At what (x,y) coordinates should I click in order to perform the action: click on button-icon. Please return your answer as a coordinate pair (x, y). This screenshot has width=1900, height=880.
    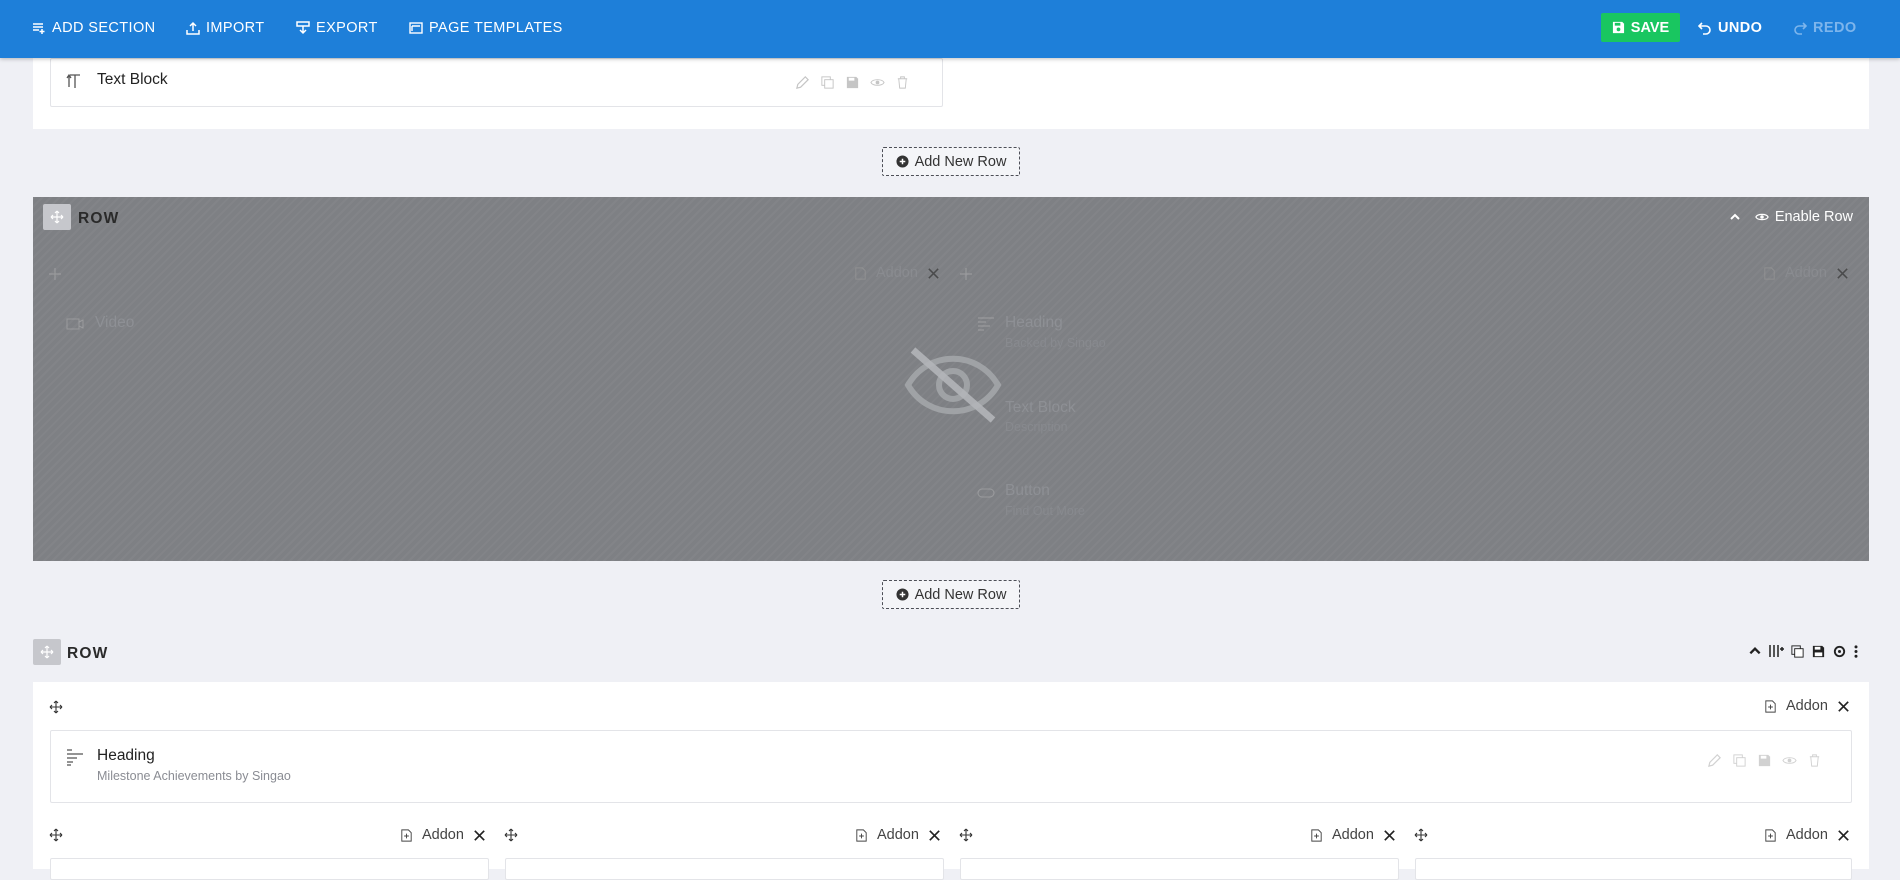
    Looking at the image, I should click on (986, 493).